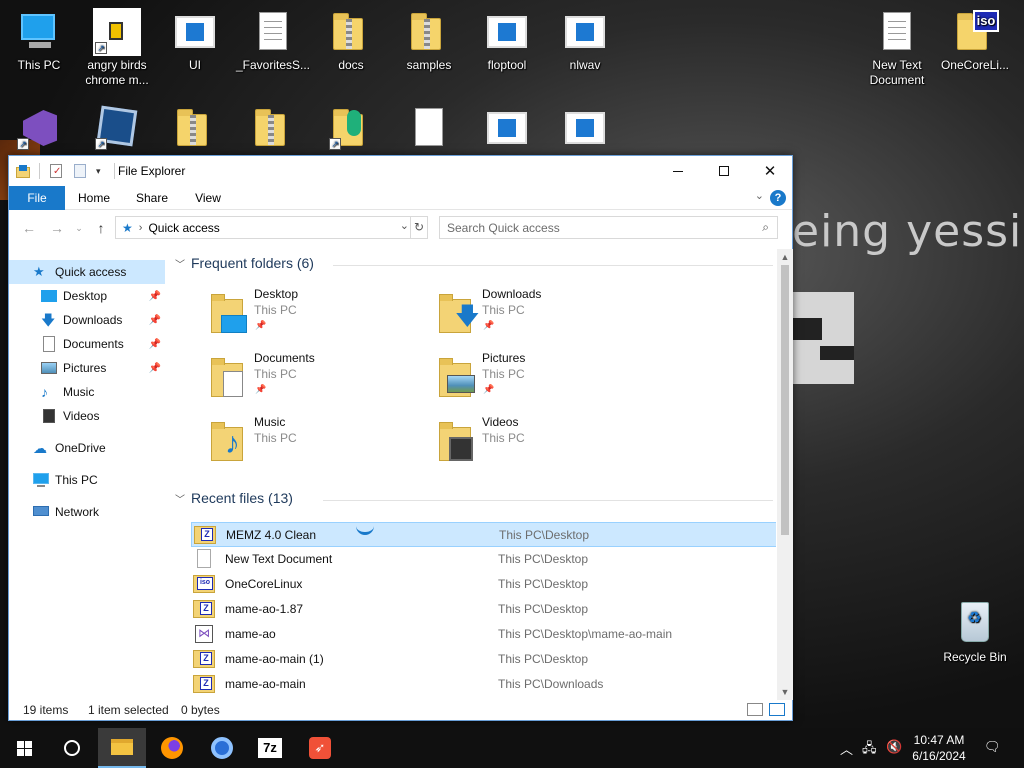  Describe the element at coordinates (183, 228) in the screenshot. I see `address-path: Quick access` at that location.